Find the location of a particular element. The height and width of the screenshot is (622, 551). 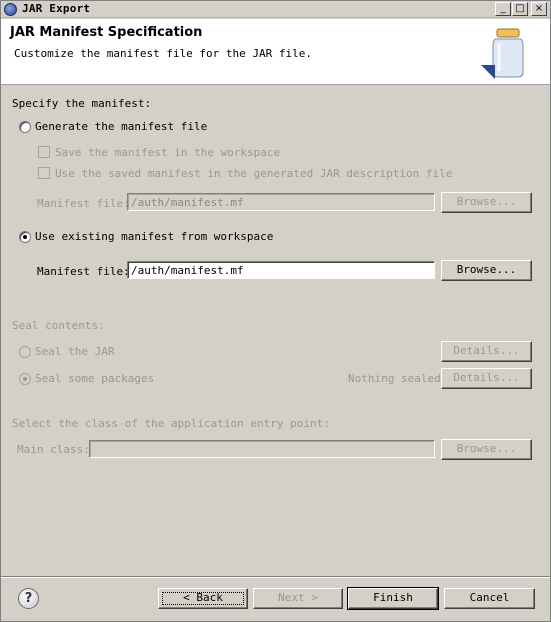

page-title: JAR Manifest Specification is located at coordinates (106, 32).